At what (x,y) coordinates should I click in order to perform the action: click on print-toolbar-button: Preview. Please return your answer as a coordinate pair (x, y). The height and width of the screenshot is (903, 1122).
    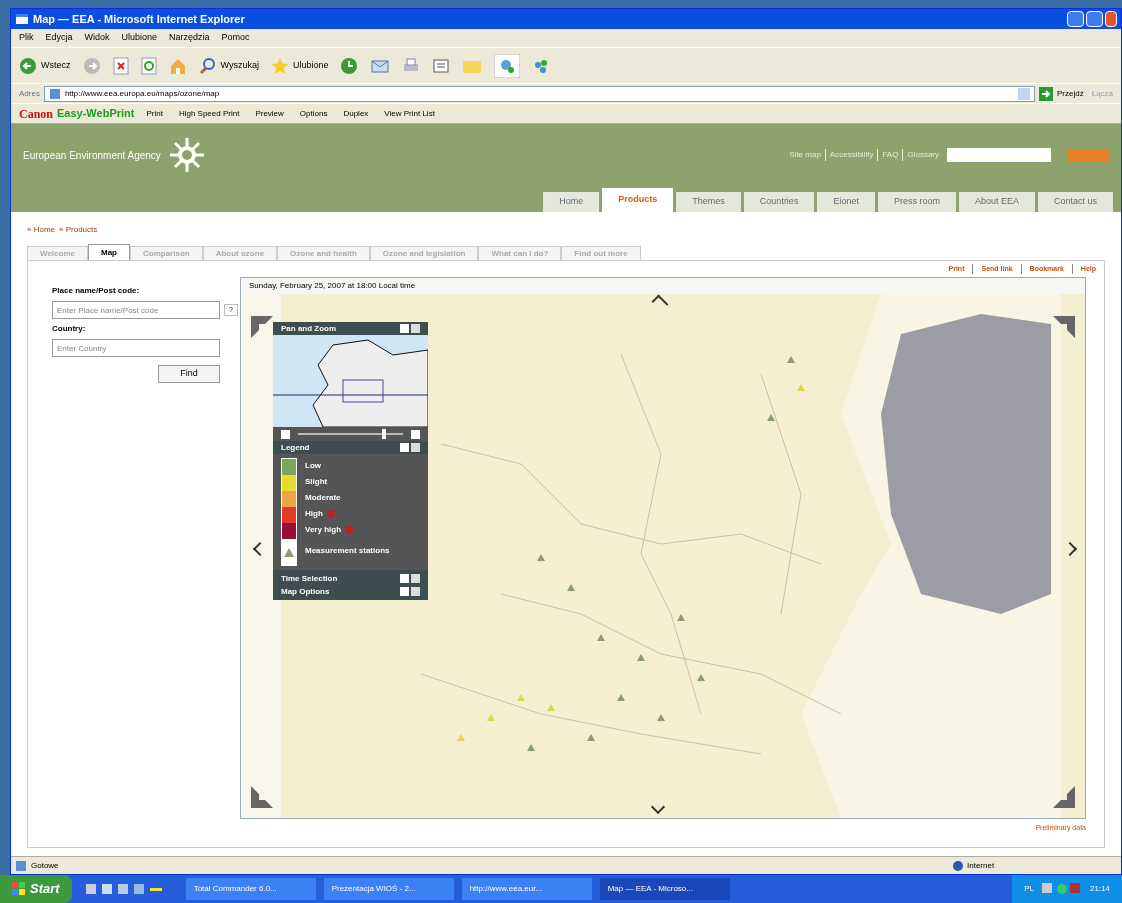
    Looking at the image, I should click on (269, 113).